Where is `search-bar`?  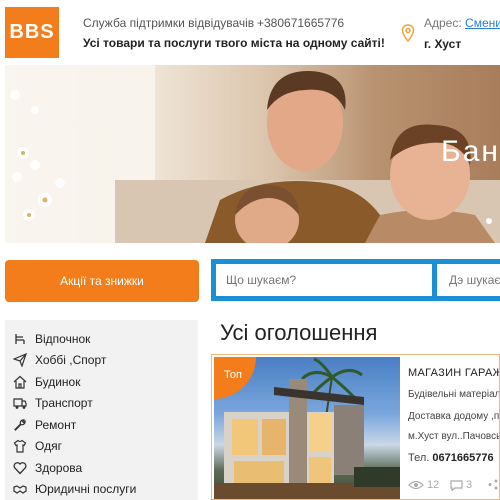
search-bar is located at coordinates (355, 280).